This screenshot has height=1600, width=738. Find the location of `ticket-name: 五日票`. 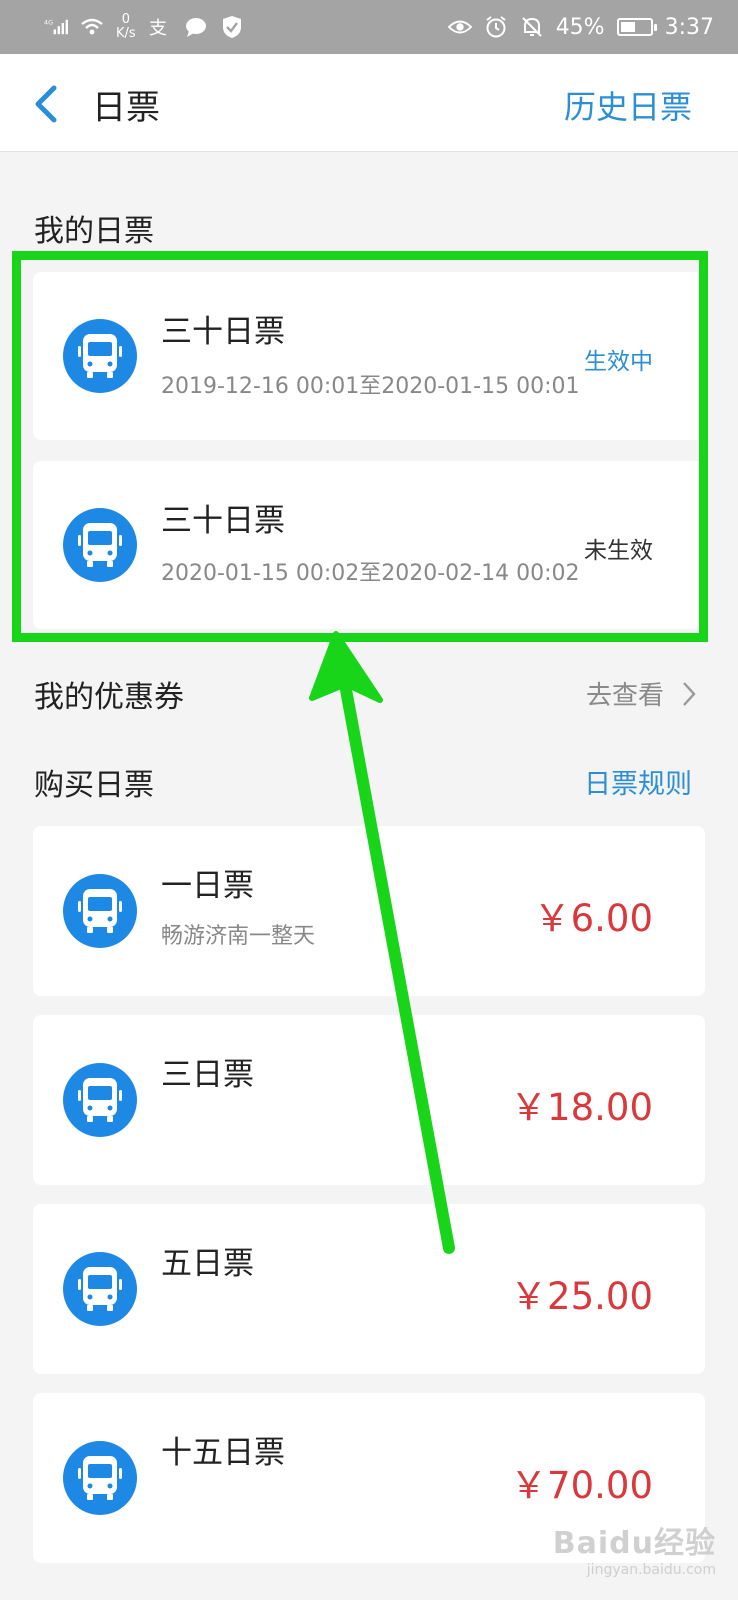

ticket-name: 五日票 is located at coordinates (207, 1264).